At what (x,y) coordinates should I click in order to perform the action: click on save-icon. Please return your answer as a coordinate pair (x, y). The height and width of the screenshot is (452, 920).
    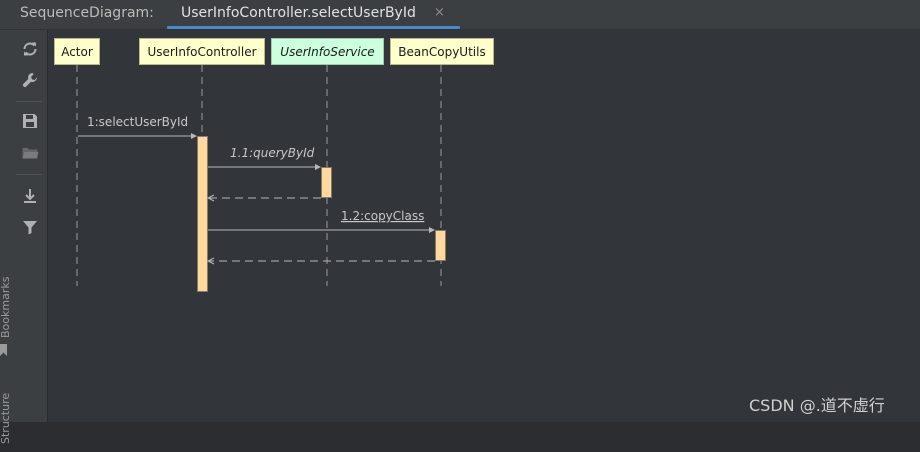
    Looking at the image, I should click on (30, 121).